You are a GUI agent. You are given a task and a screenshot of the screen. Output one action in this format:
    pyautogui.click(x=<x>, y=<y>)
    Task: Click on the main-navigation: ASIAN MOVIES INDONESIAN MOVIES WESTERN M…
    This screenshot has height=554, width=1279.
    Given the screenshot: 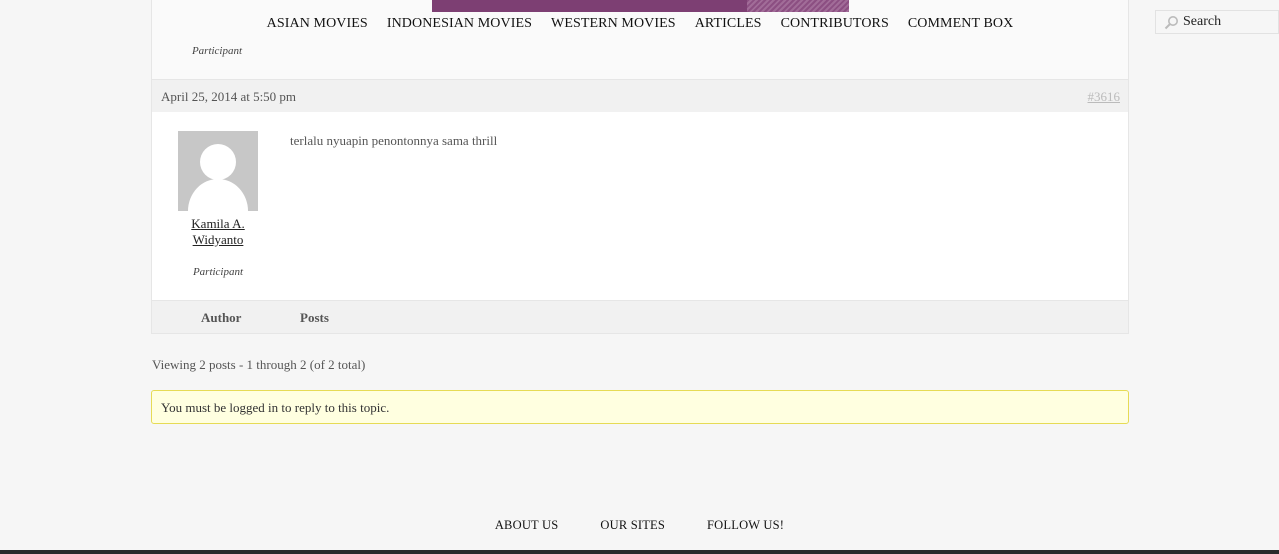 What is the action you would take?
    pyautogui.click(x=639, y=29)
    